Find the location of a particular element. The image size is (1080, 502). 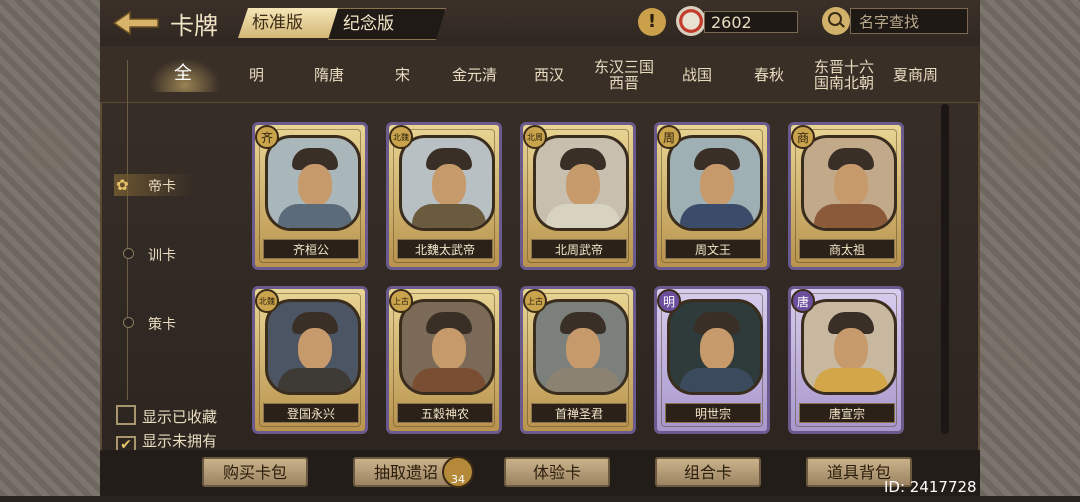

dynasty-badge: 商 is located at coordinates (803, 137).